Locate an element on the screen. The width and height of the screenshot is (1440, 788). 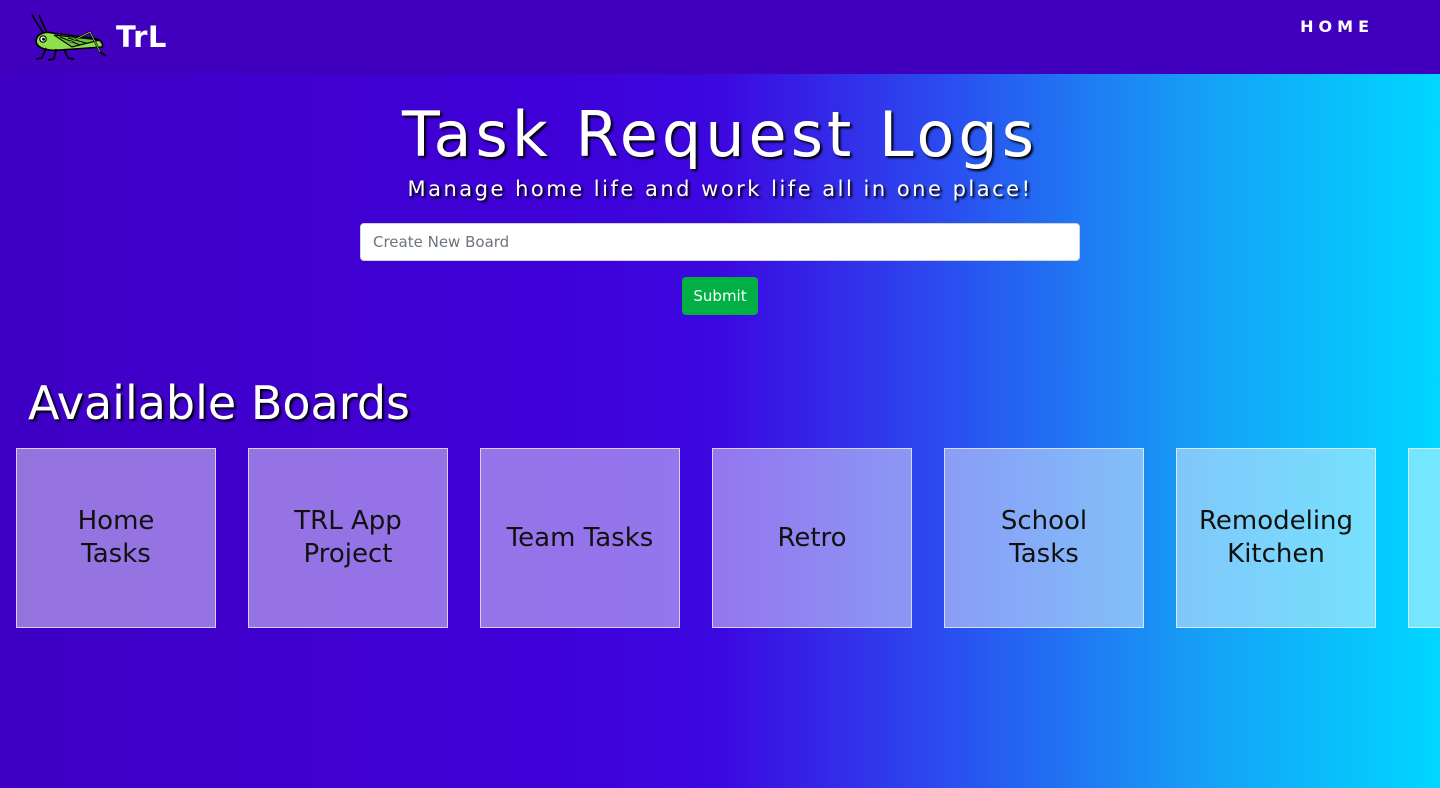
board-card: Home Tasks is located at coordinates (116, 538).